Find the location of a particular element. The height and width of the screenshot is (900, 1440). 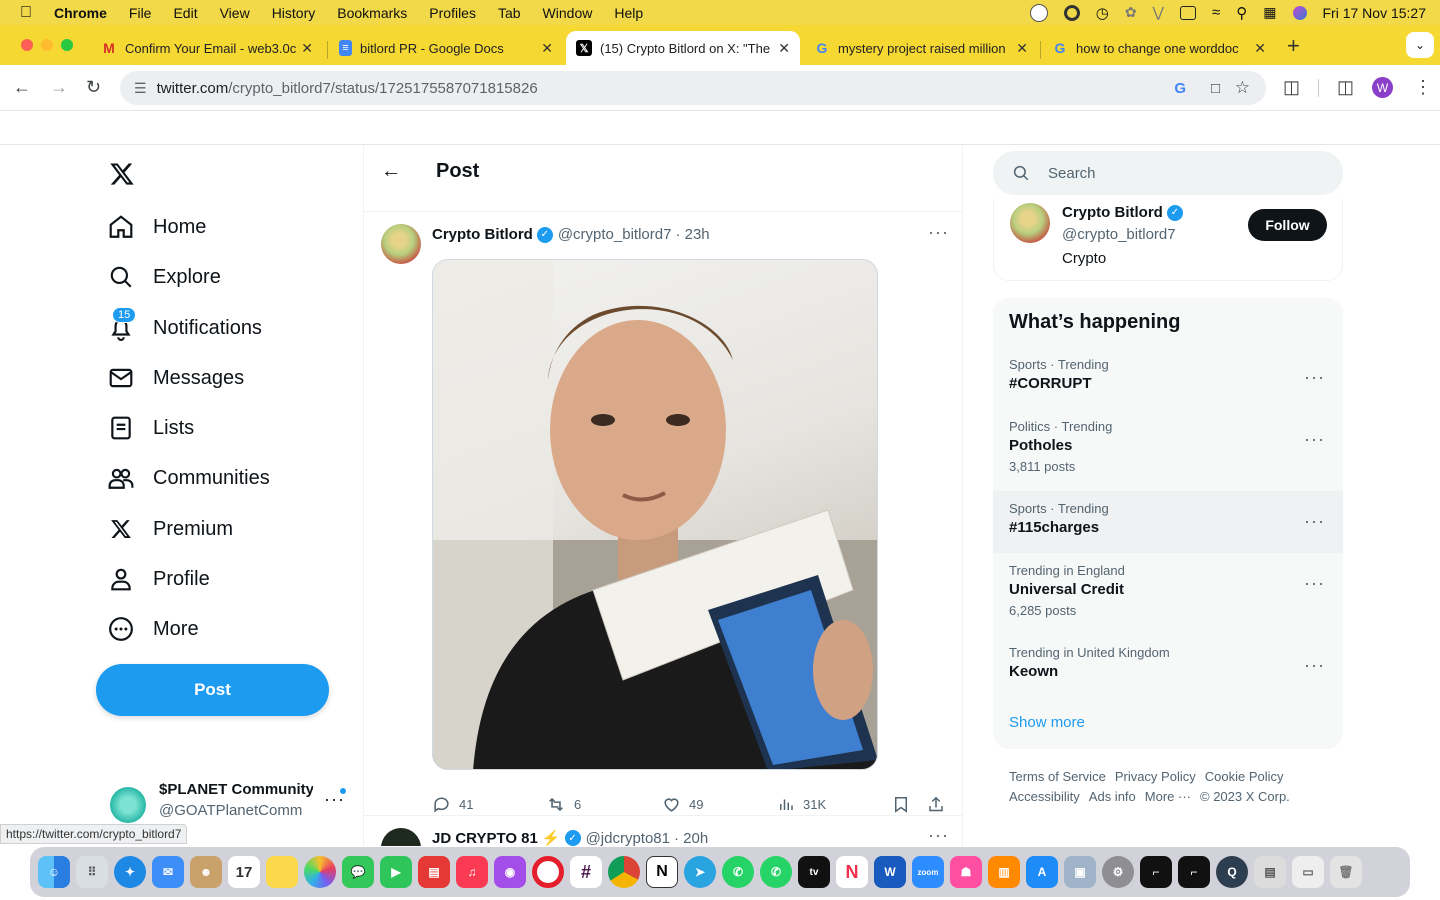

spotlight-icon: ⚲ is located at coordinates (1241, 13).